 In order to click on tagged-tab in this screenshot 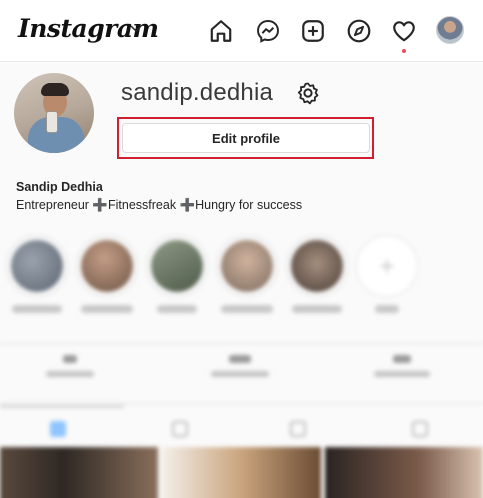, I will do `click(420, 429)`.